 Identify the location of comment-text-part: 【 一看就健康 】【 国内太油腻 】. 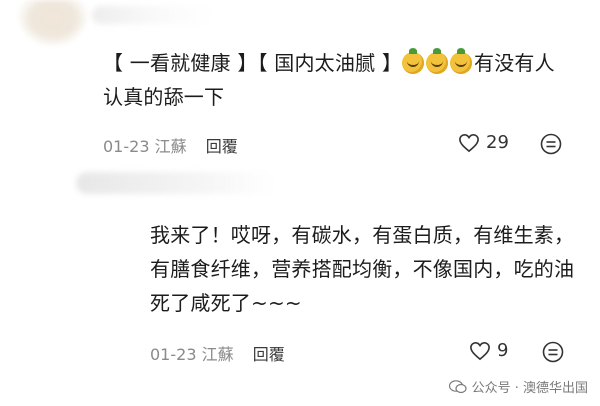
(253, 63).